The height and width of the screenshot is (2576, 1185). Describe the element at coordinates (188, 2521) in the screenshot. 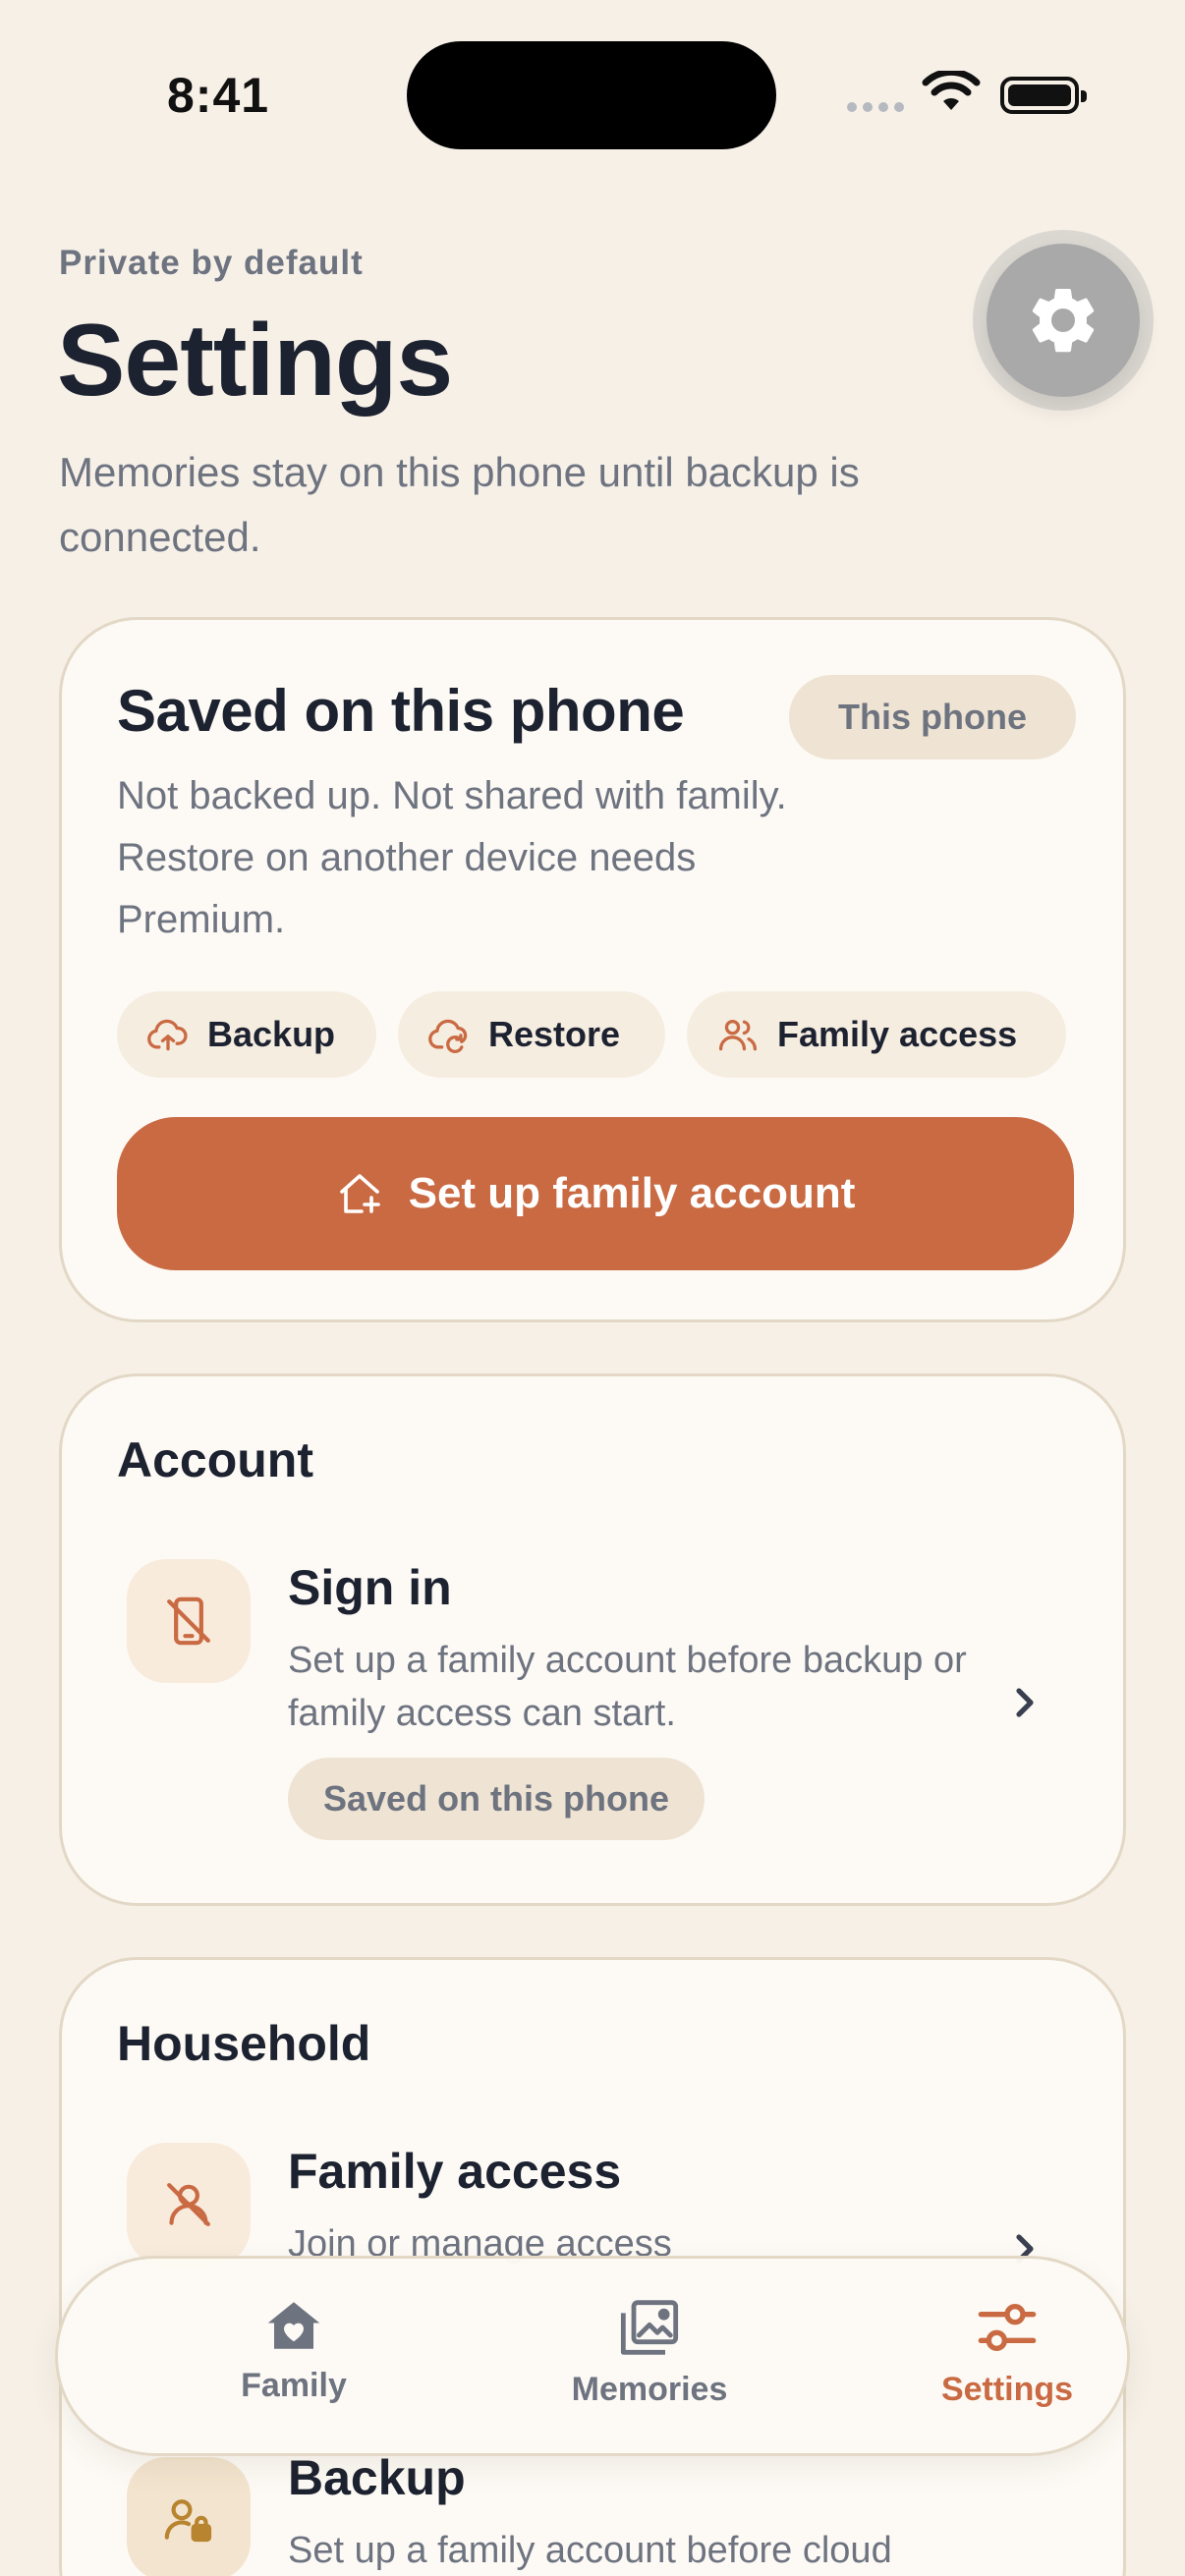

I see `person-lock-icon` at that location.